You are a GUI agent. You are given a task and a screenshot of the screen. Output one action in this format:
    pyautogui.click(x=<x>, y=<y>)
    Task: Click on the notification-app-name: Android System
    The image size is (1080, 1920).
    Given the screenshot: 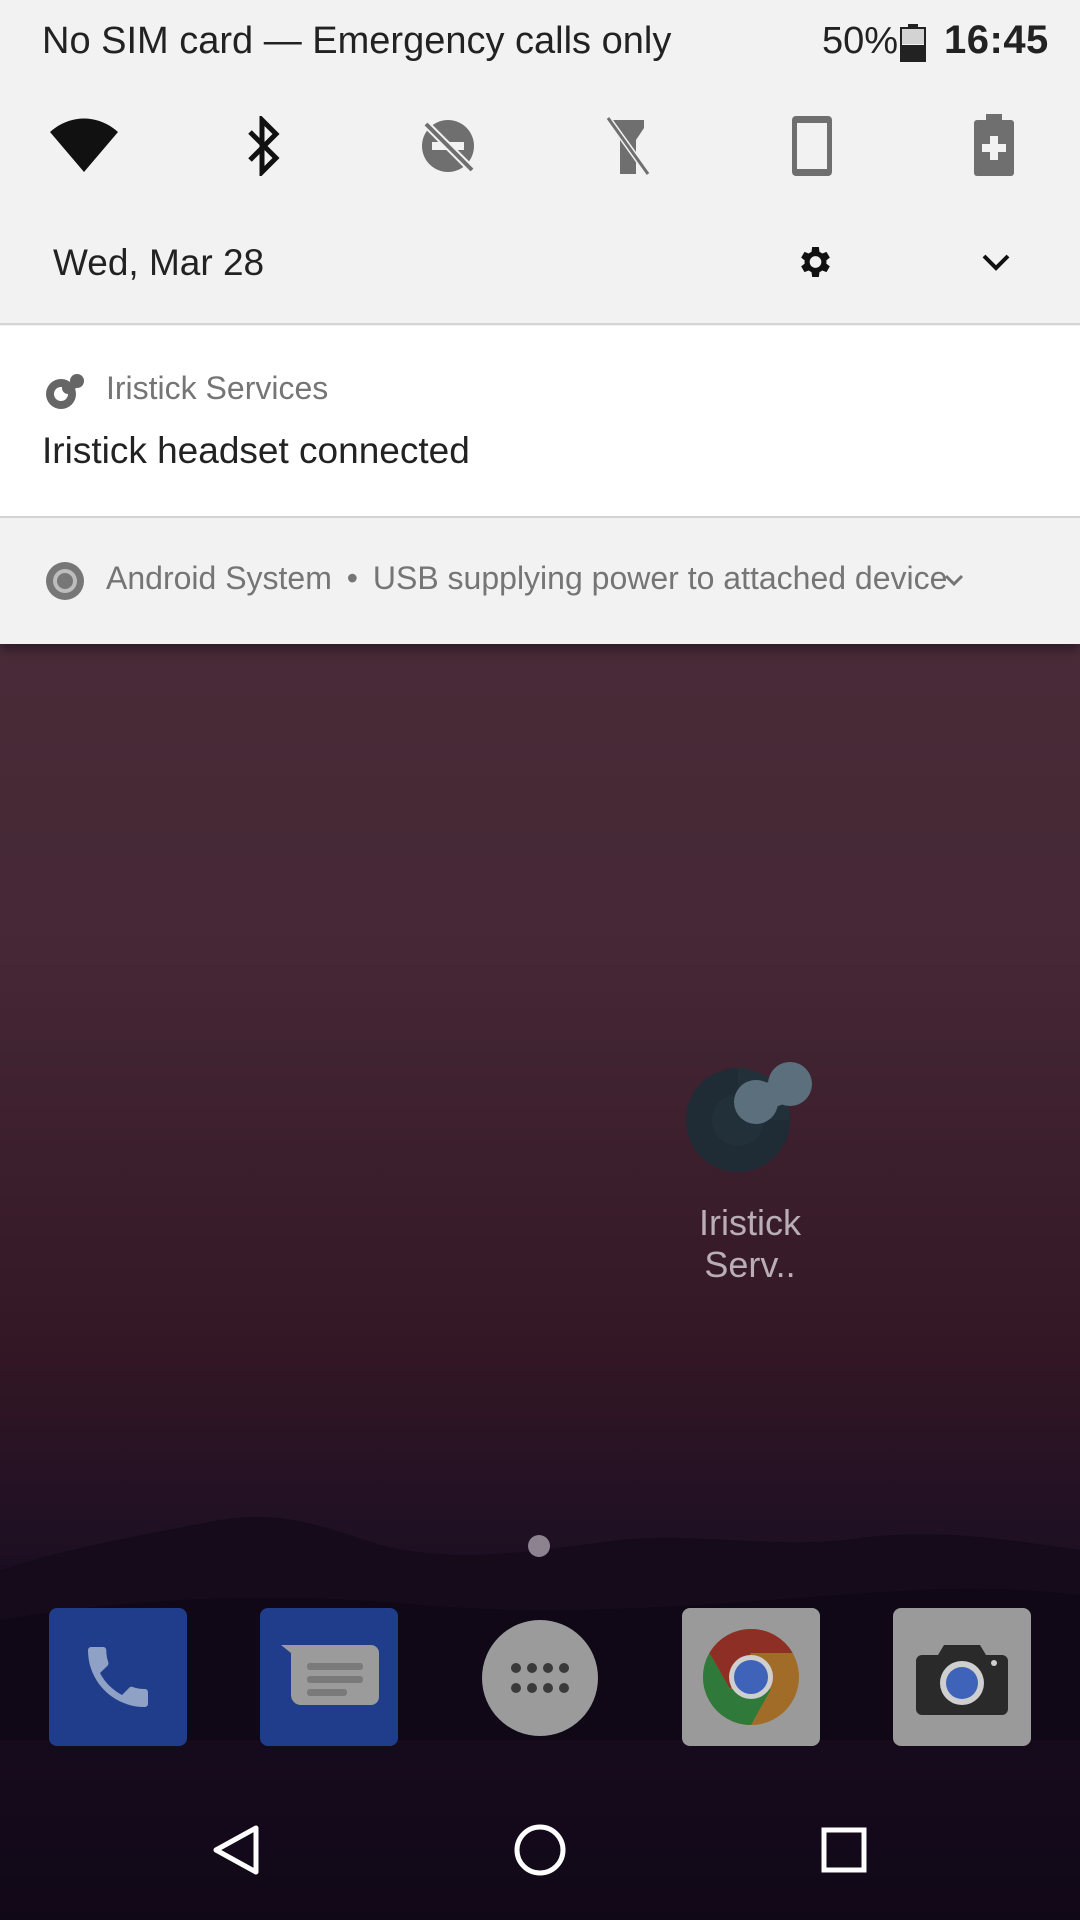 What is the action you would take?
    pyautogui.click(x=219, y=578)
    